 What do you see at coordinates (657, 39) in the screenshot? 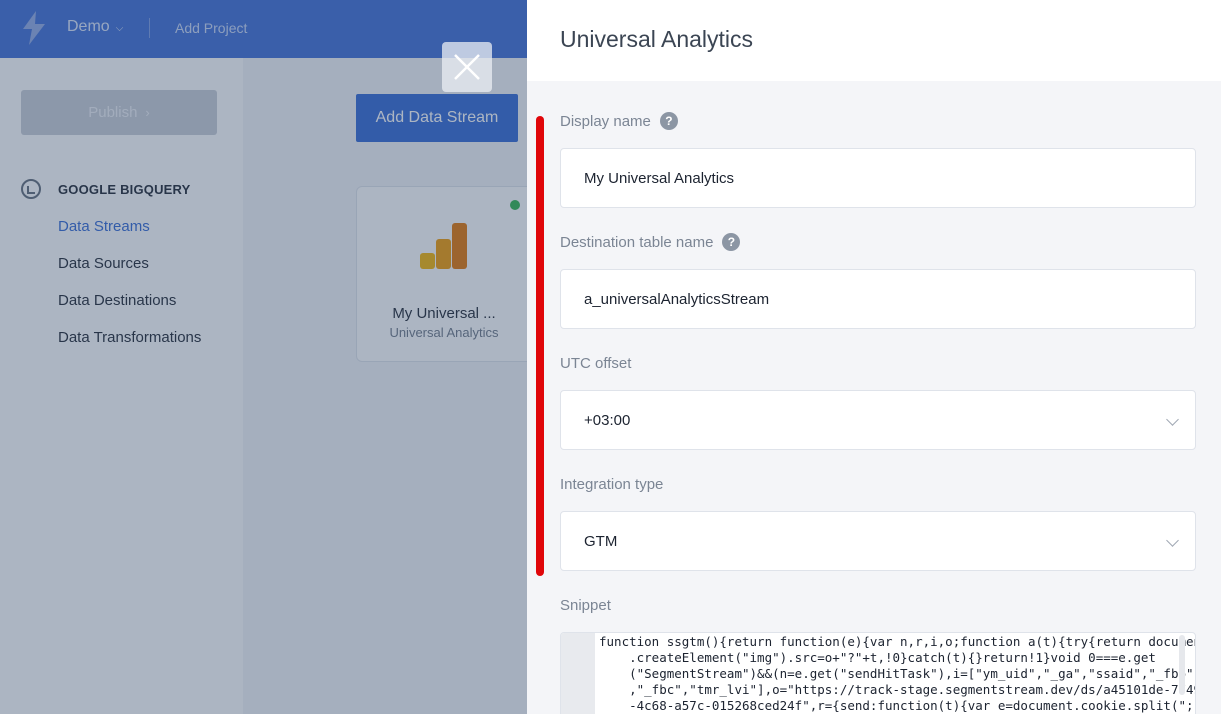
I see `drawer-title: Universal Analytics` at bounding box center [657, 39].